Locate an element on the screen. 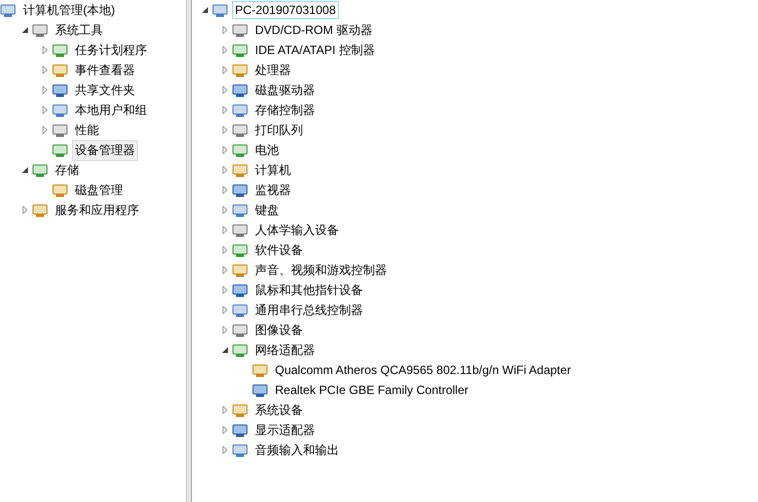 Image resolution: width=758 pixels, height=502 pixels. tree-item: IDE ATA/ATAPI 控制器 is located at coordinates (315, 50).